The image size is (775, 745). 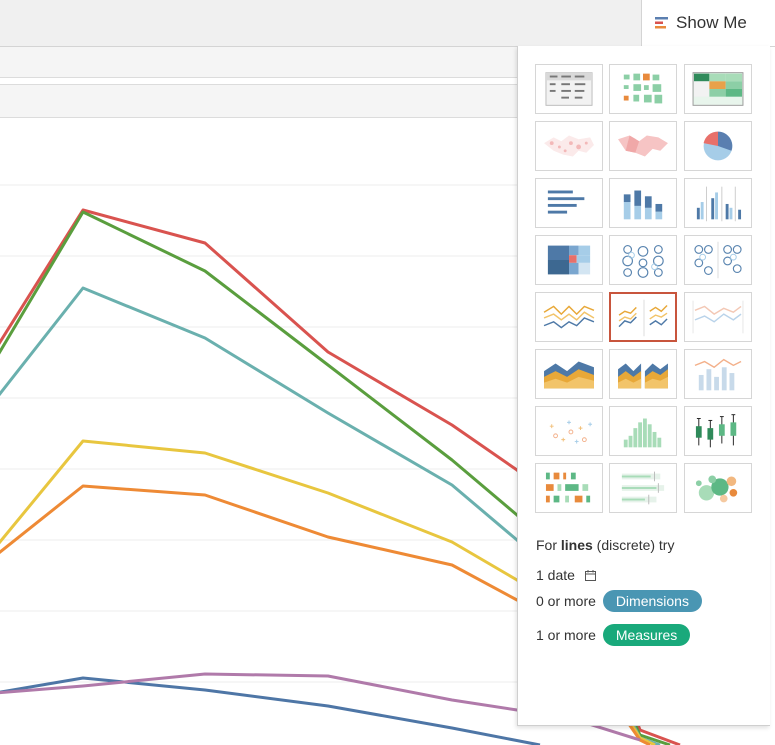 I want to click on chart-type-highlight-table, so click(x=718, y=89).